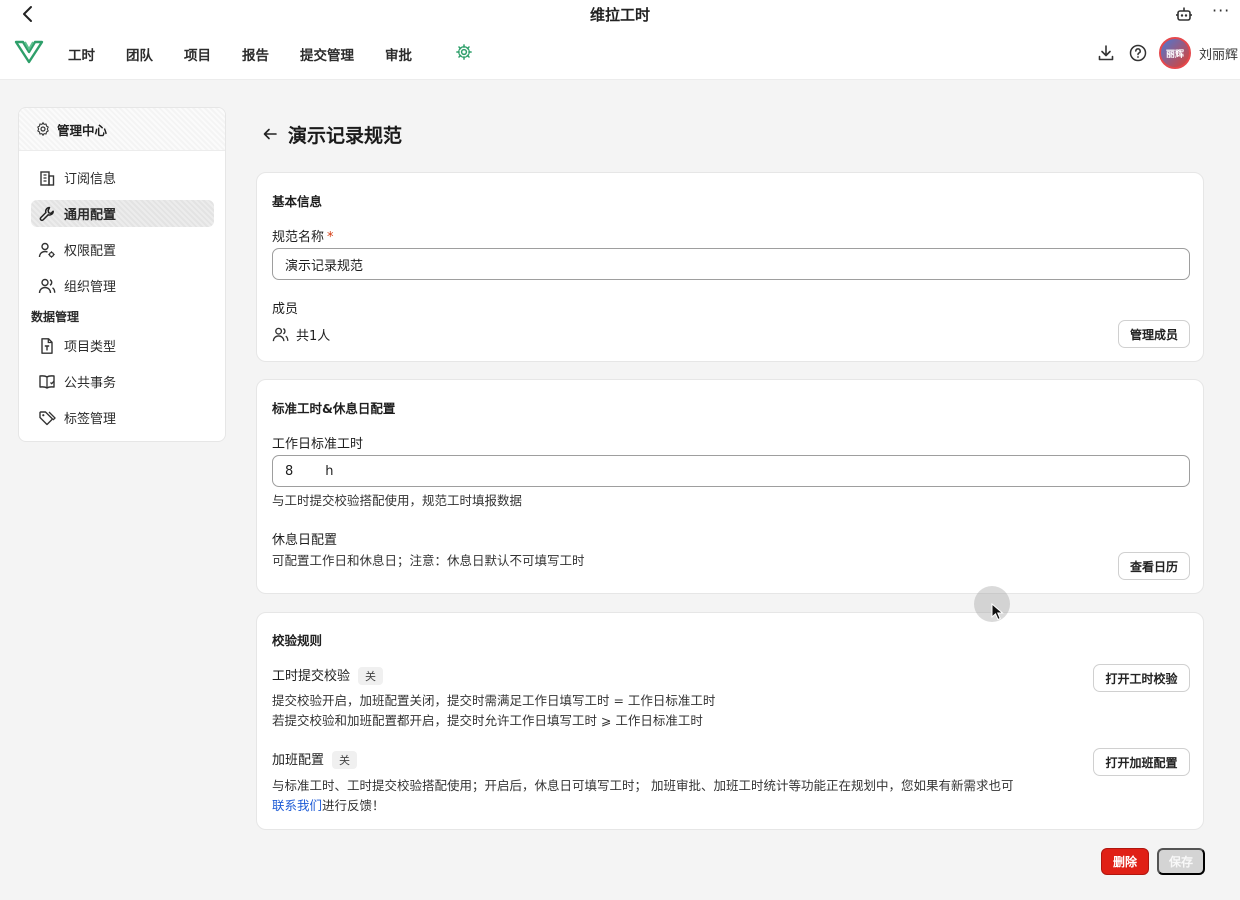 The image size is (1240, 900). What do you see at coordinates (334, 408) in the screenshot?
I see `standard-hours-title: 标准工时&休息日配置` at bounding box center [334, 408].